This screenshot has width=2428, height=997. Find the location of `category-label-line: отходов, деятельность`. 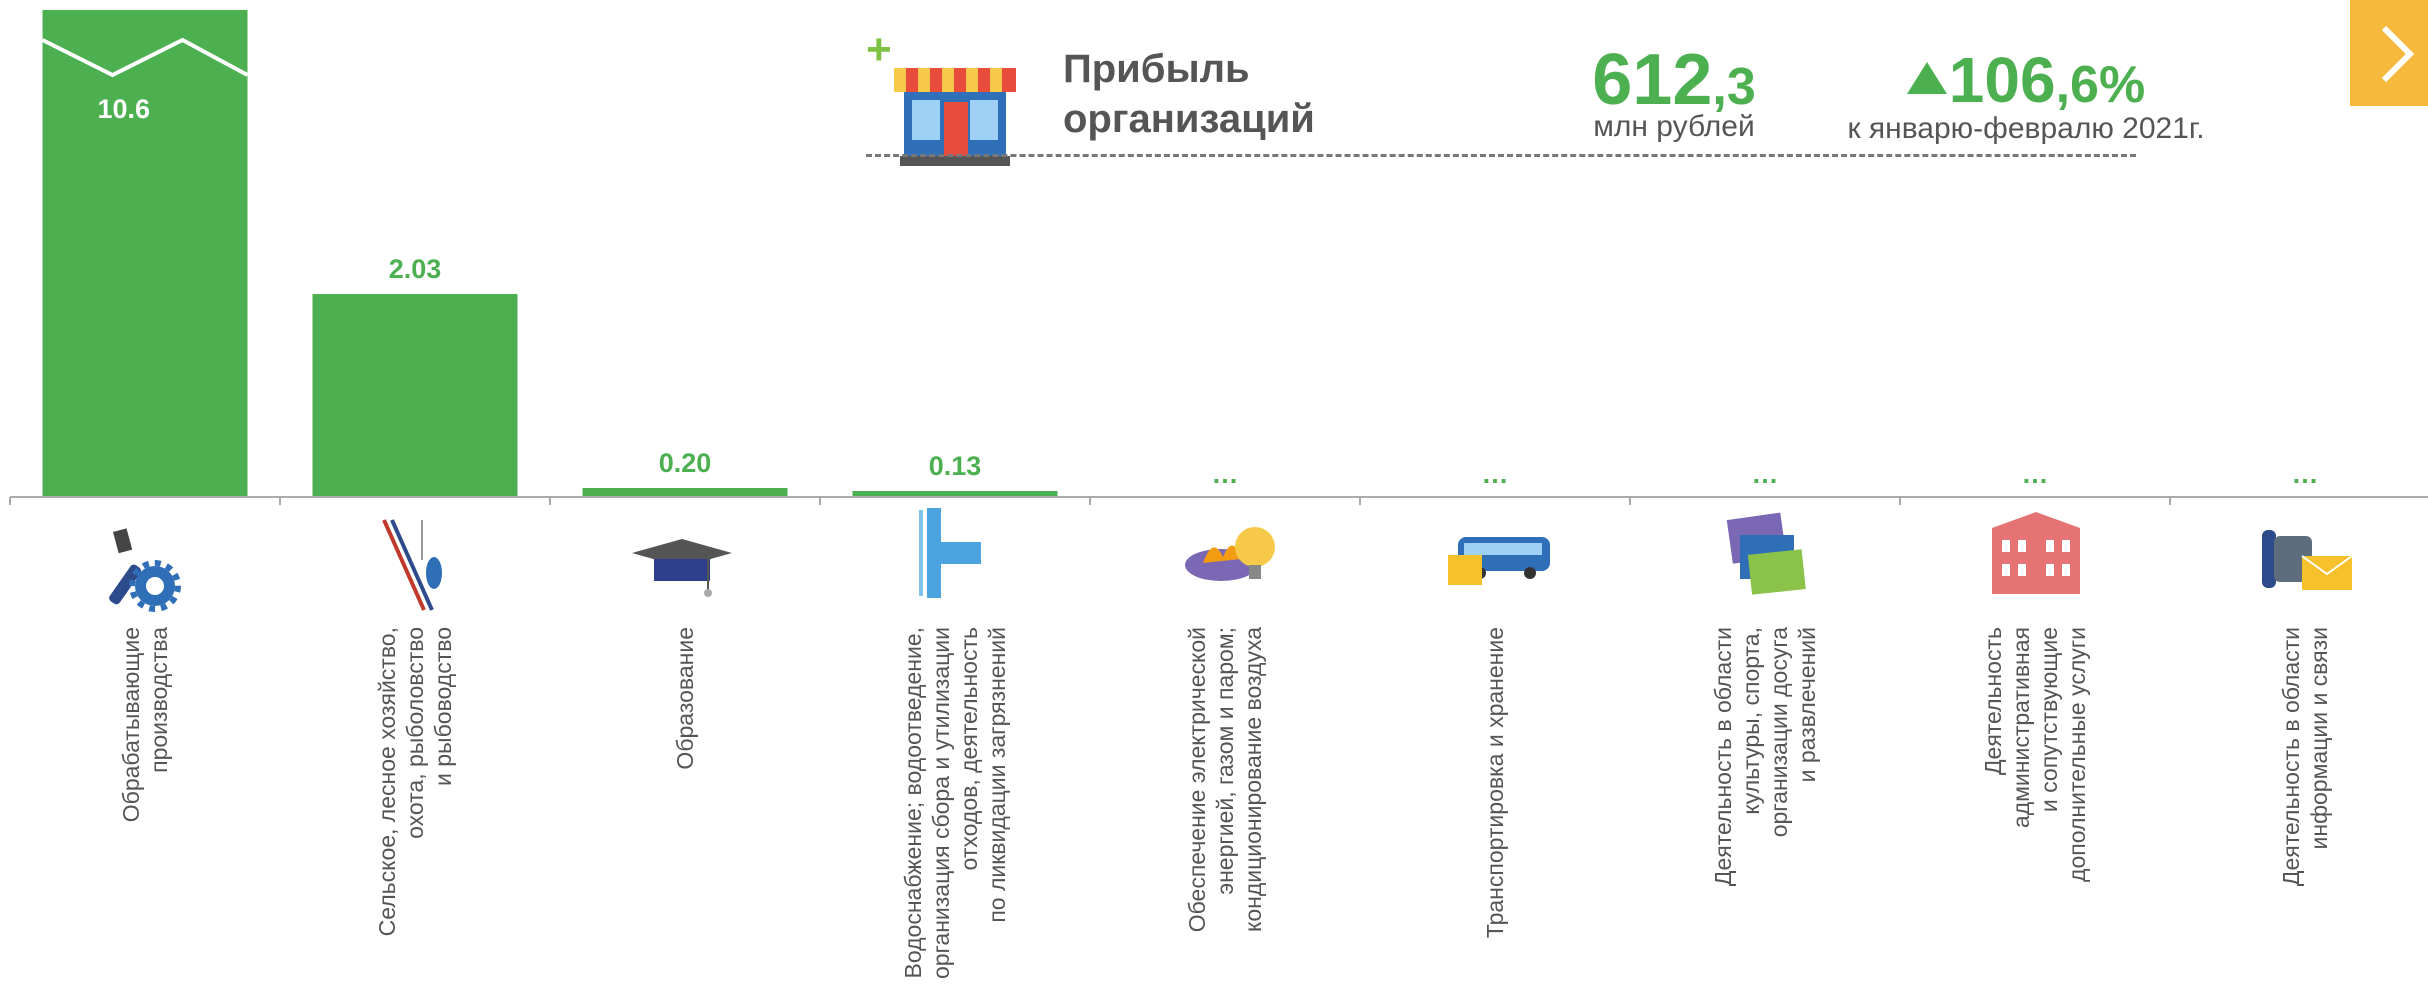

category-label-line: отходов, деятельность is located at coordinates (969, 748).